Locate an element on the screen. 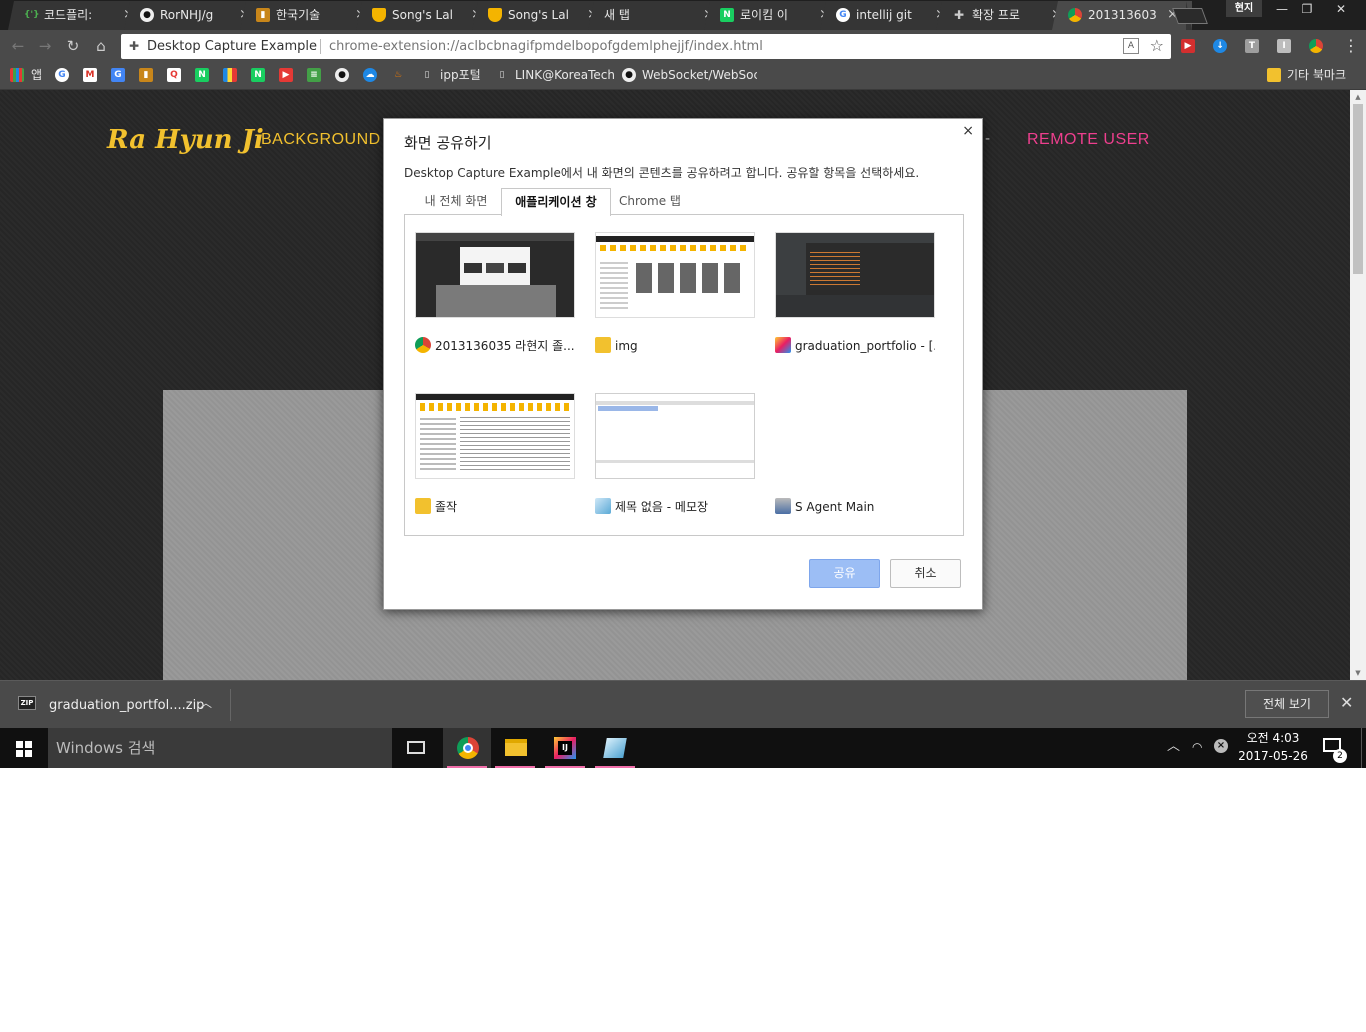 This screenshot has width=1366, height=1032. source-item: img is located at coordinates (675, 302).